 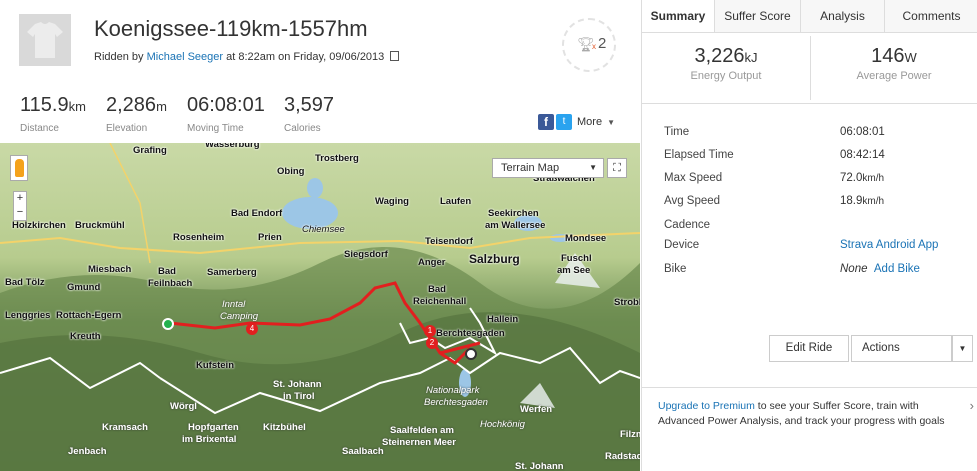 What do you see at coordinates (726, 63) in the screenshot?
I see `energy-output: 3,226kJ Energy Output` at bounding box center [726, 63].